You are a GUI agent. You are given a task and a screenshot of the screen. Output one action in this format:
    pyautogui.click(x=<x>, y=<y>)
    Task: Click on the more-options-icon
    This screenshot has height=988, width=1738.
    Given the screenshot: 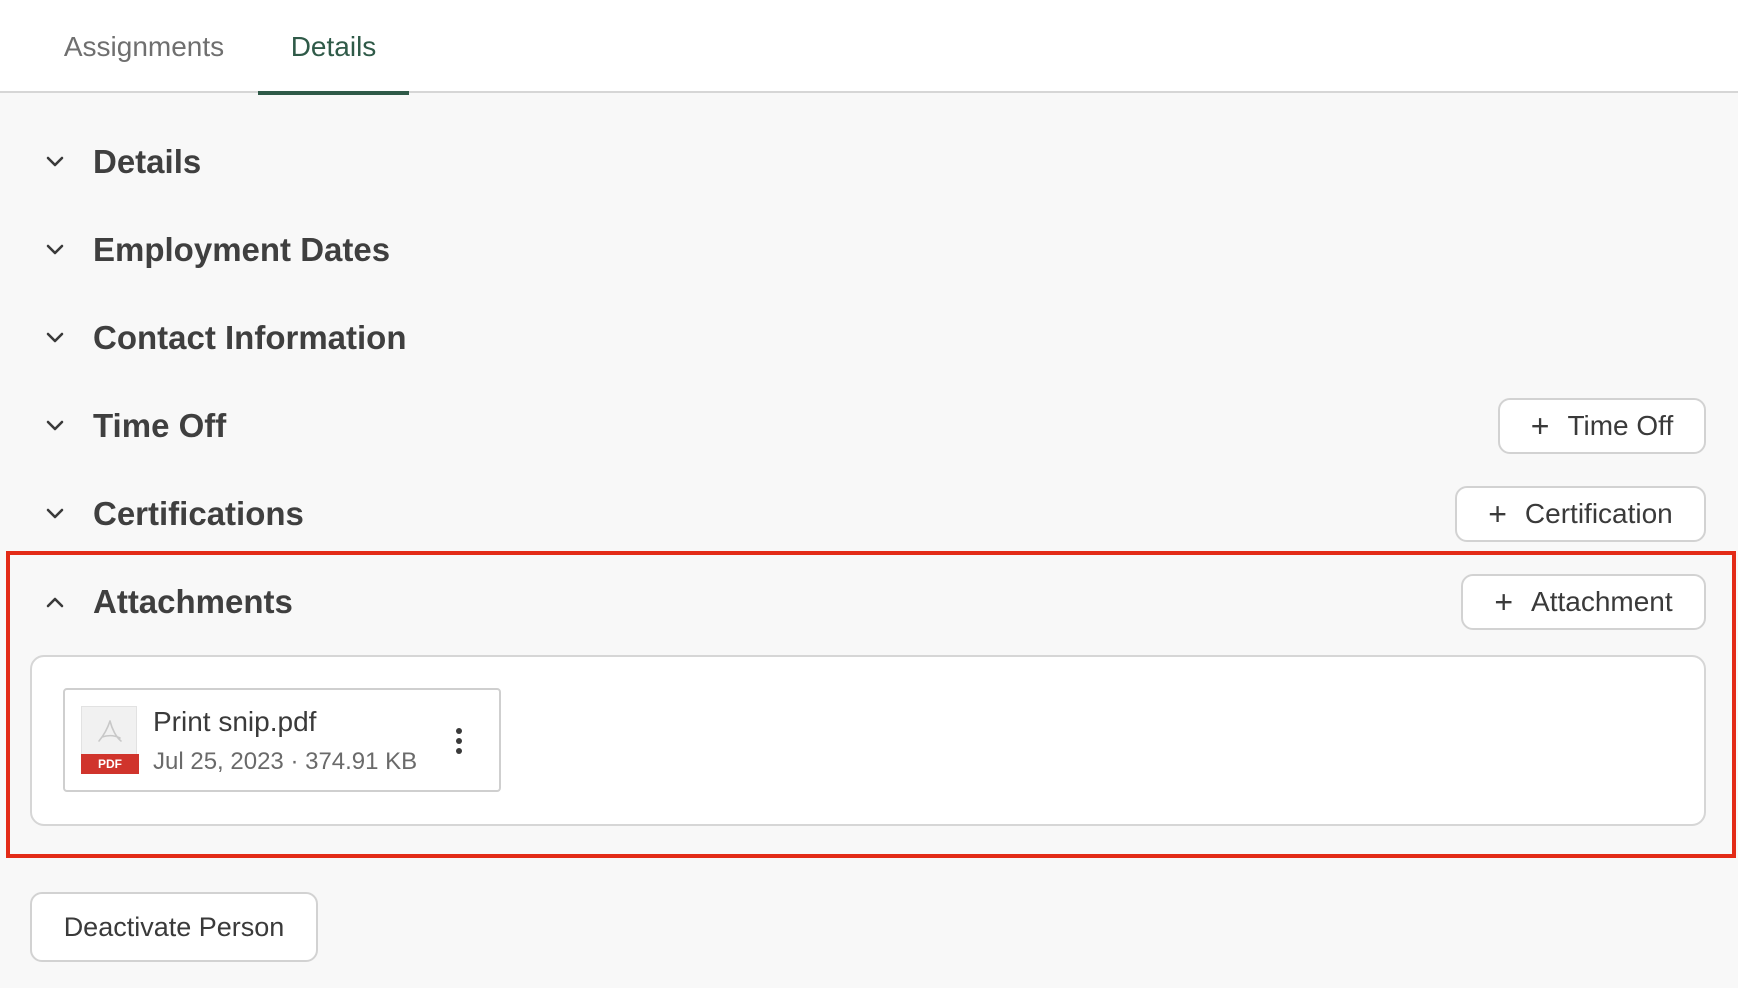 What is the action you would take?
    pyautogui.click(x=459, y=741)
    